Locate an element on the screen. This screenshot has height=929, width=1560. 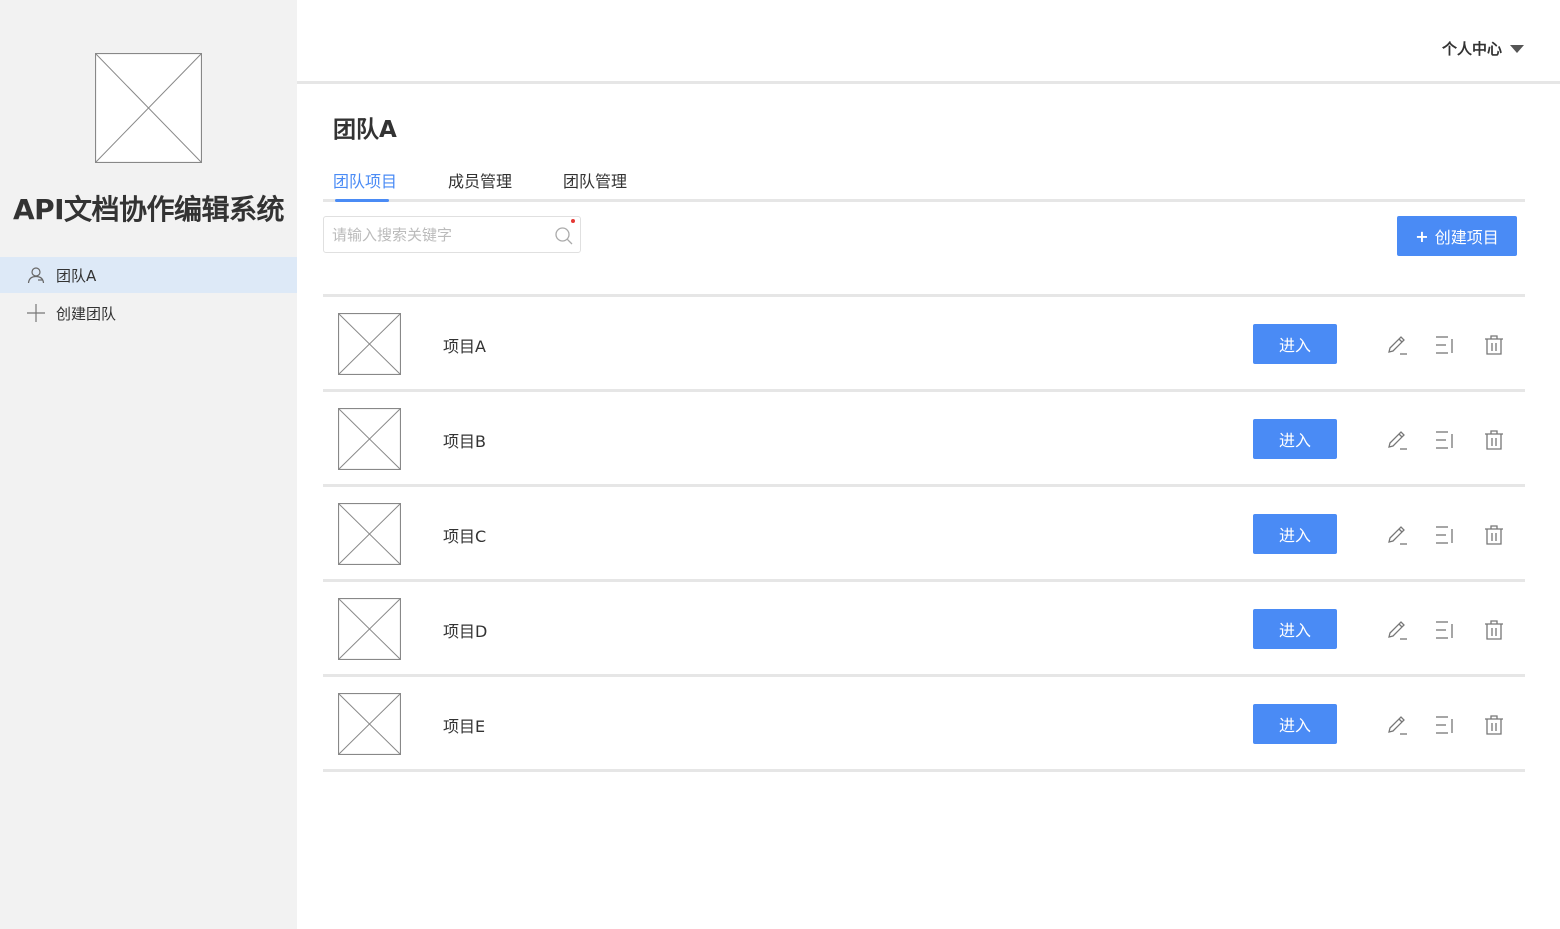
tab-bar: 团队项目 成员管理 团队管理 is located at coordinates (924, 184).